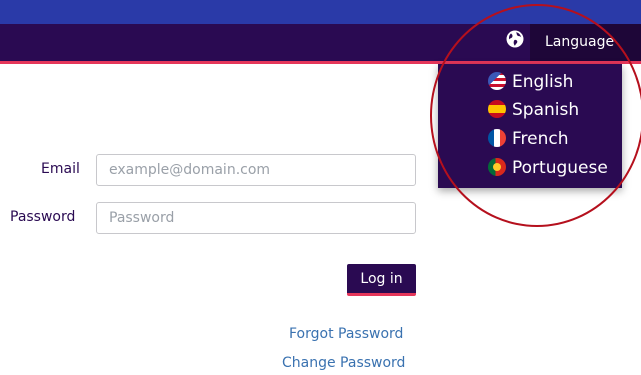  I want to click on language-option-spanish: Spanish, so click(533, 110).